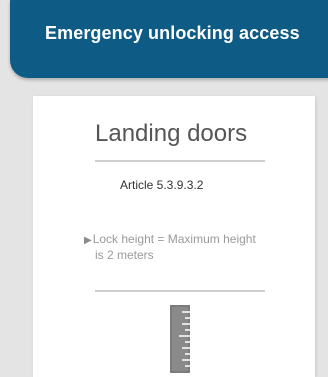 The image size is (328, 377). What do you see at coordinates (180, 339) in the screenshot?
I see `ruler-icon` at bounding box center [180, 339].